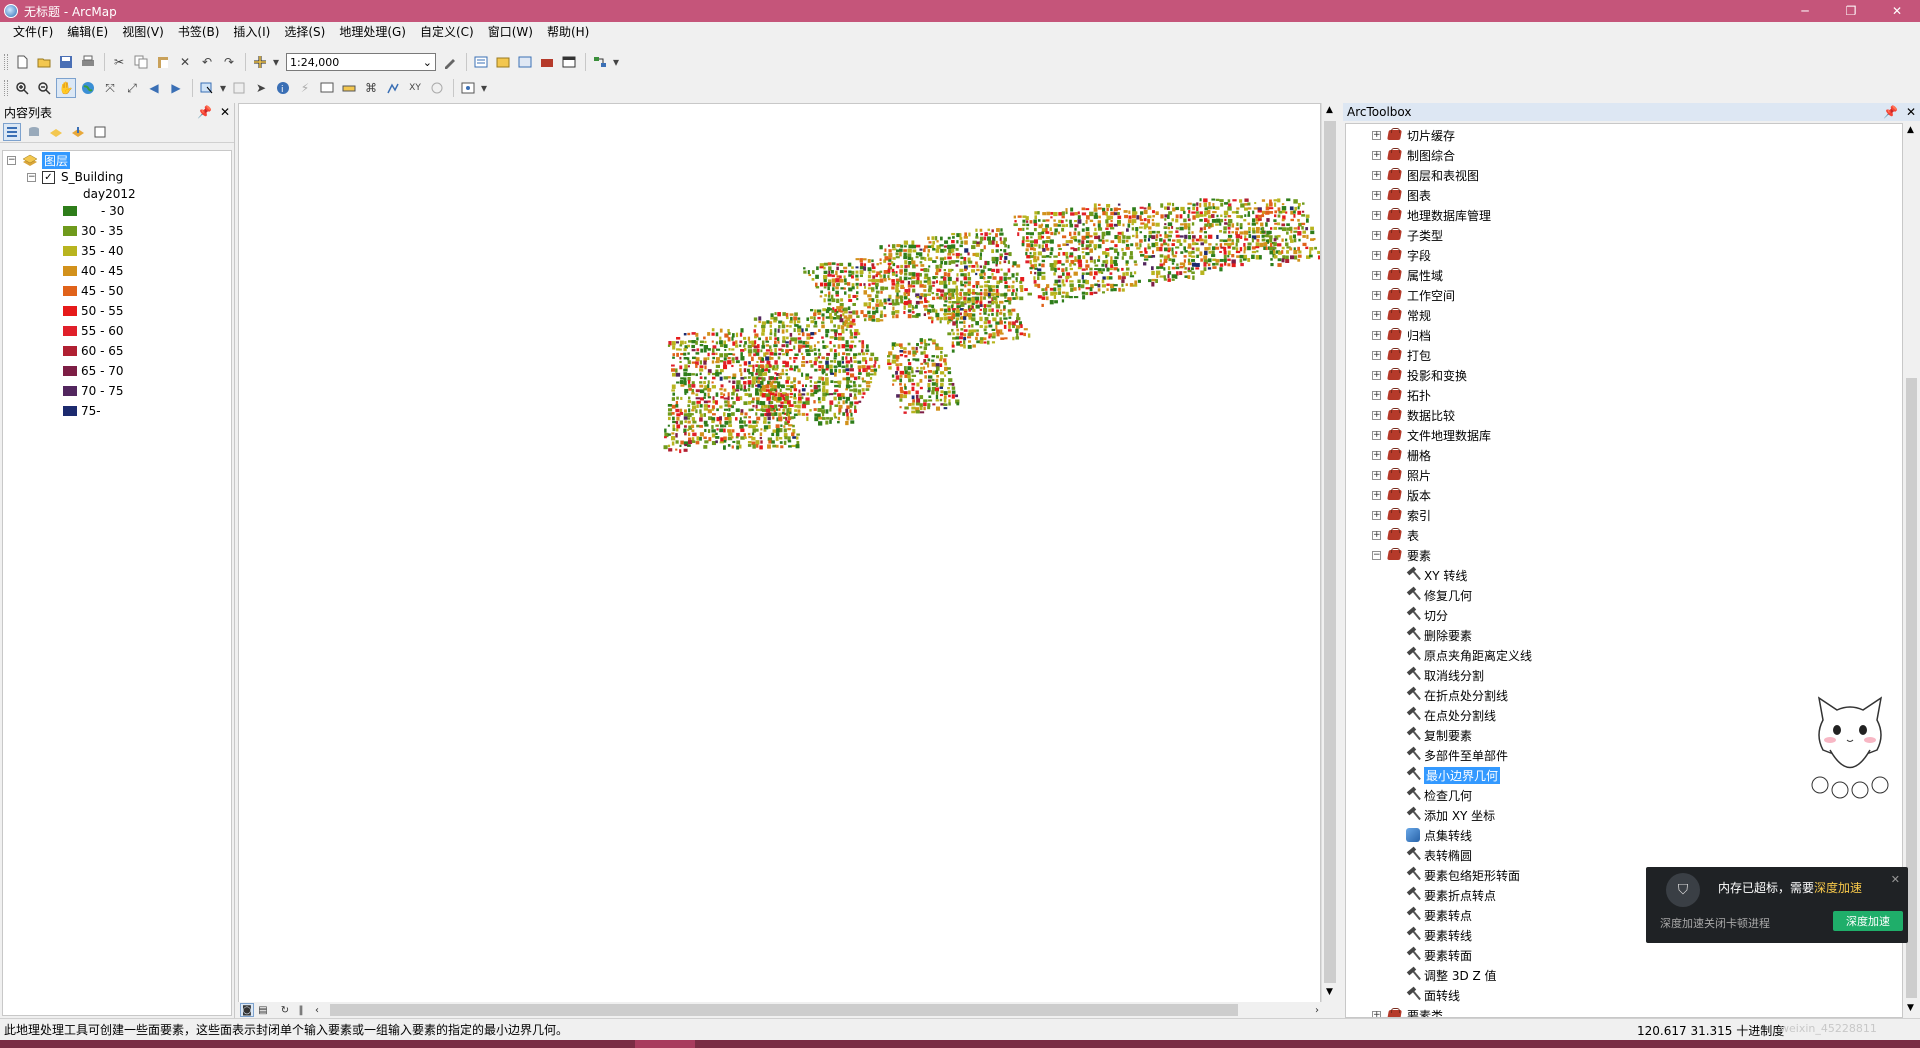  I want to click on toolset-row: + 版本, so click(1401, 495).